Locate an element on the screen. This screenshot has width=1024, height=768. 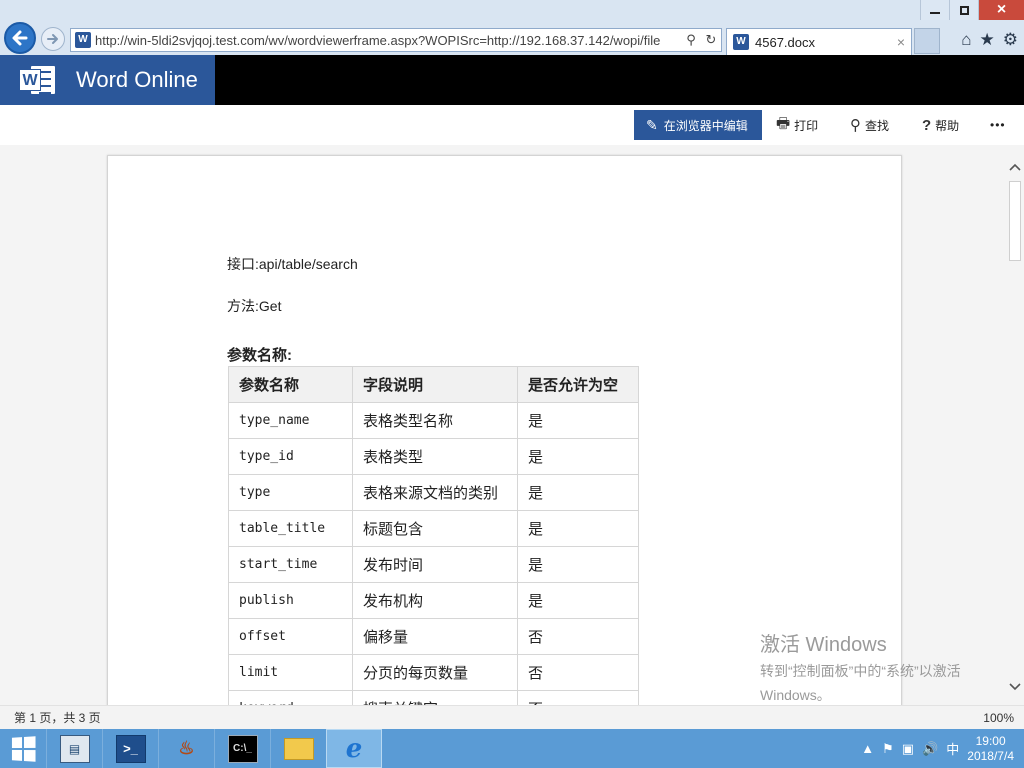
edit-in-browser-button: ✎ 在浏览器中编辑 is located at coordinates (698, 125).